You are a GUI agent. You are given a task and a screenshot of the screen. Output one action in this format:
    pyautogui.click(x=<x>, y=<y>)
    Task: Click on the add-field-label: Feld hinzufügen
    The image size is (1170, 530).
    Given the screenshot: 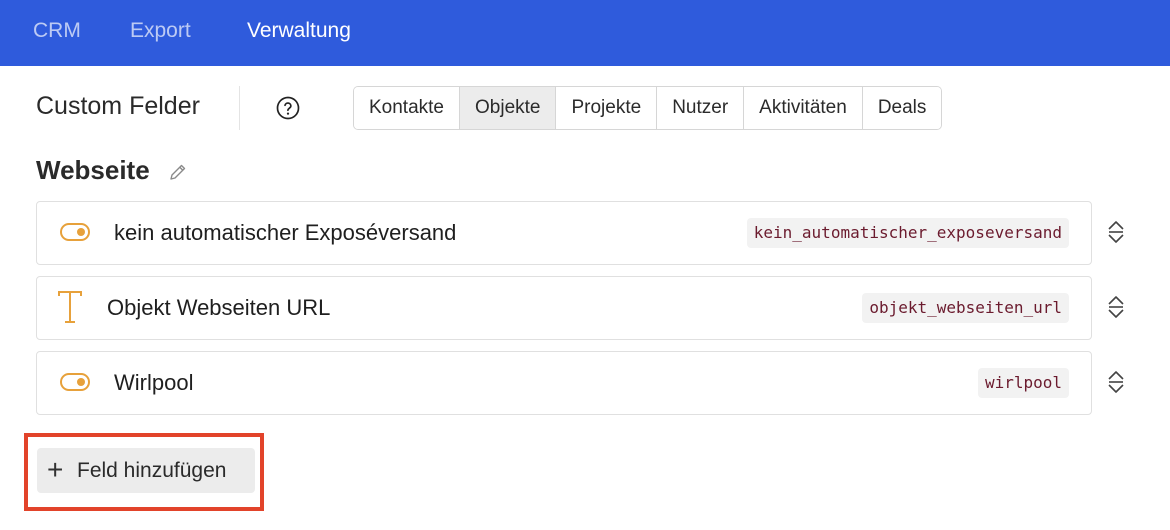 What is the action you would take?
    pyautogui.click(x=152, y=470)
    